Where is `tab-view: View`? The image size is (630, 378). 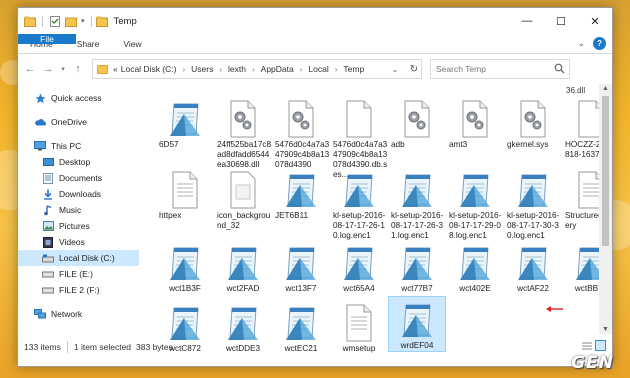
tab-view: View is located at coordinates (132, 43).